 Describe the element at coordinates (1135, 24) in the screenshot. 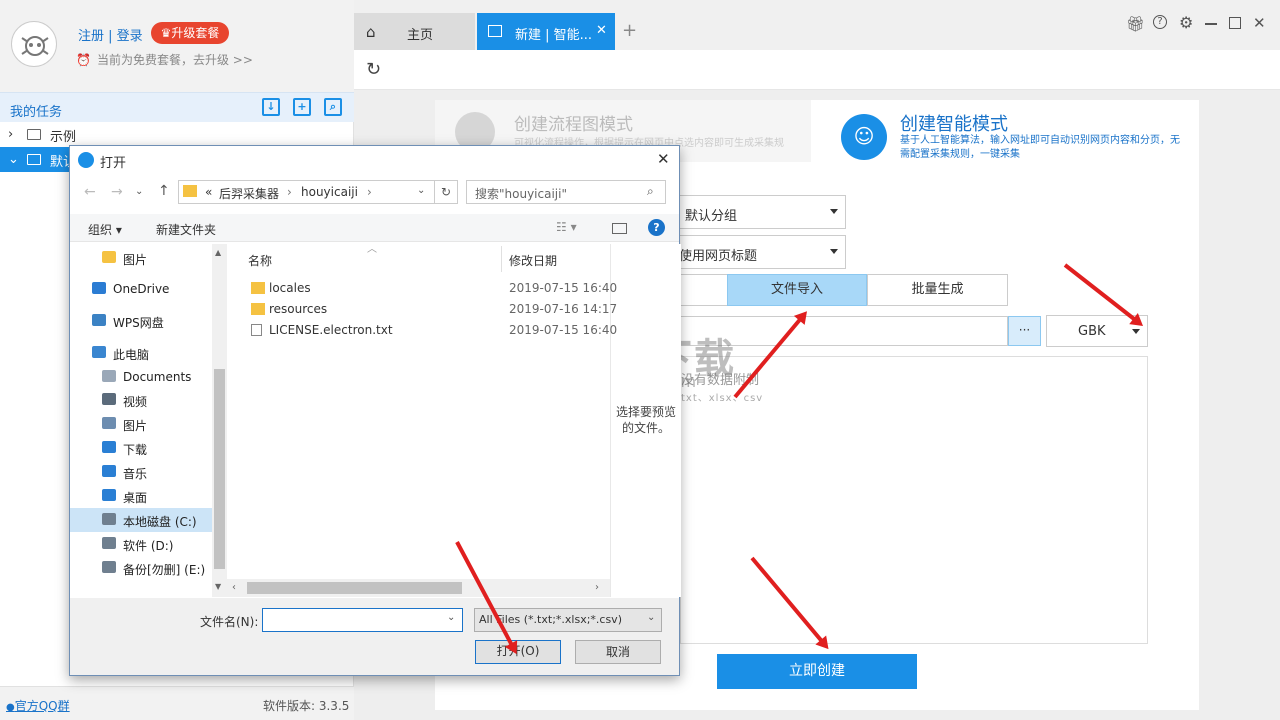

I see `gift-icon: 🎁︎` at that location.